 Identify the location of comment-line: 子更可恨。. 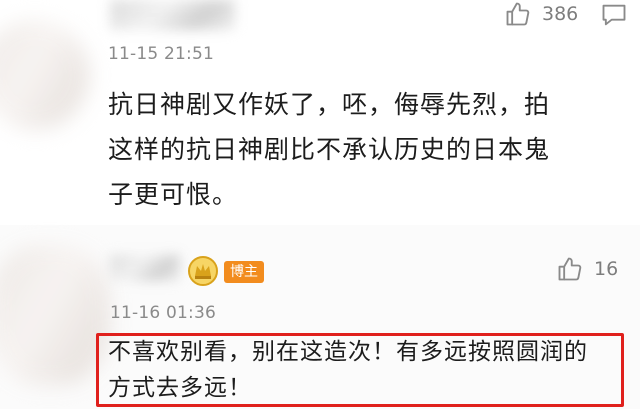
(173, 194).